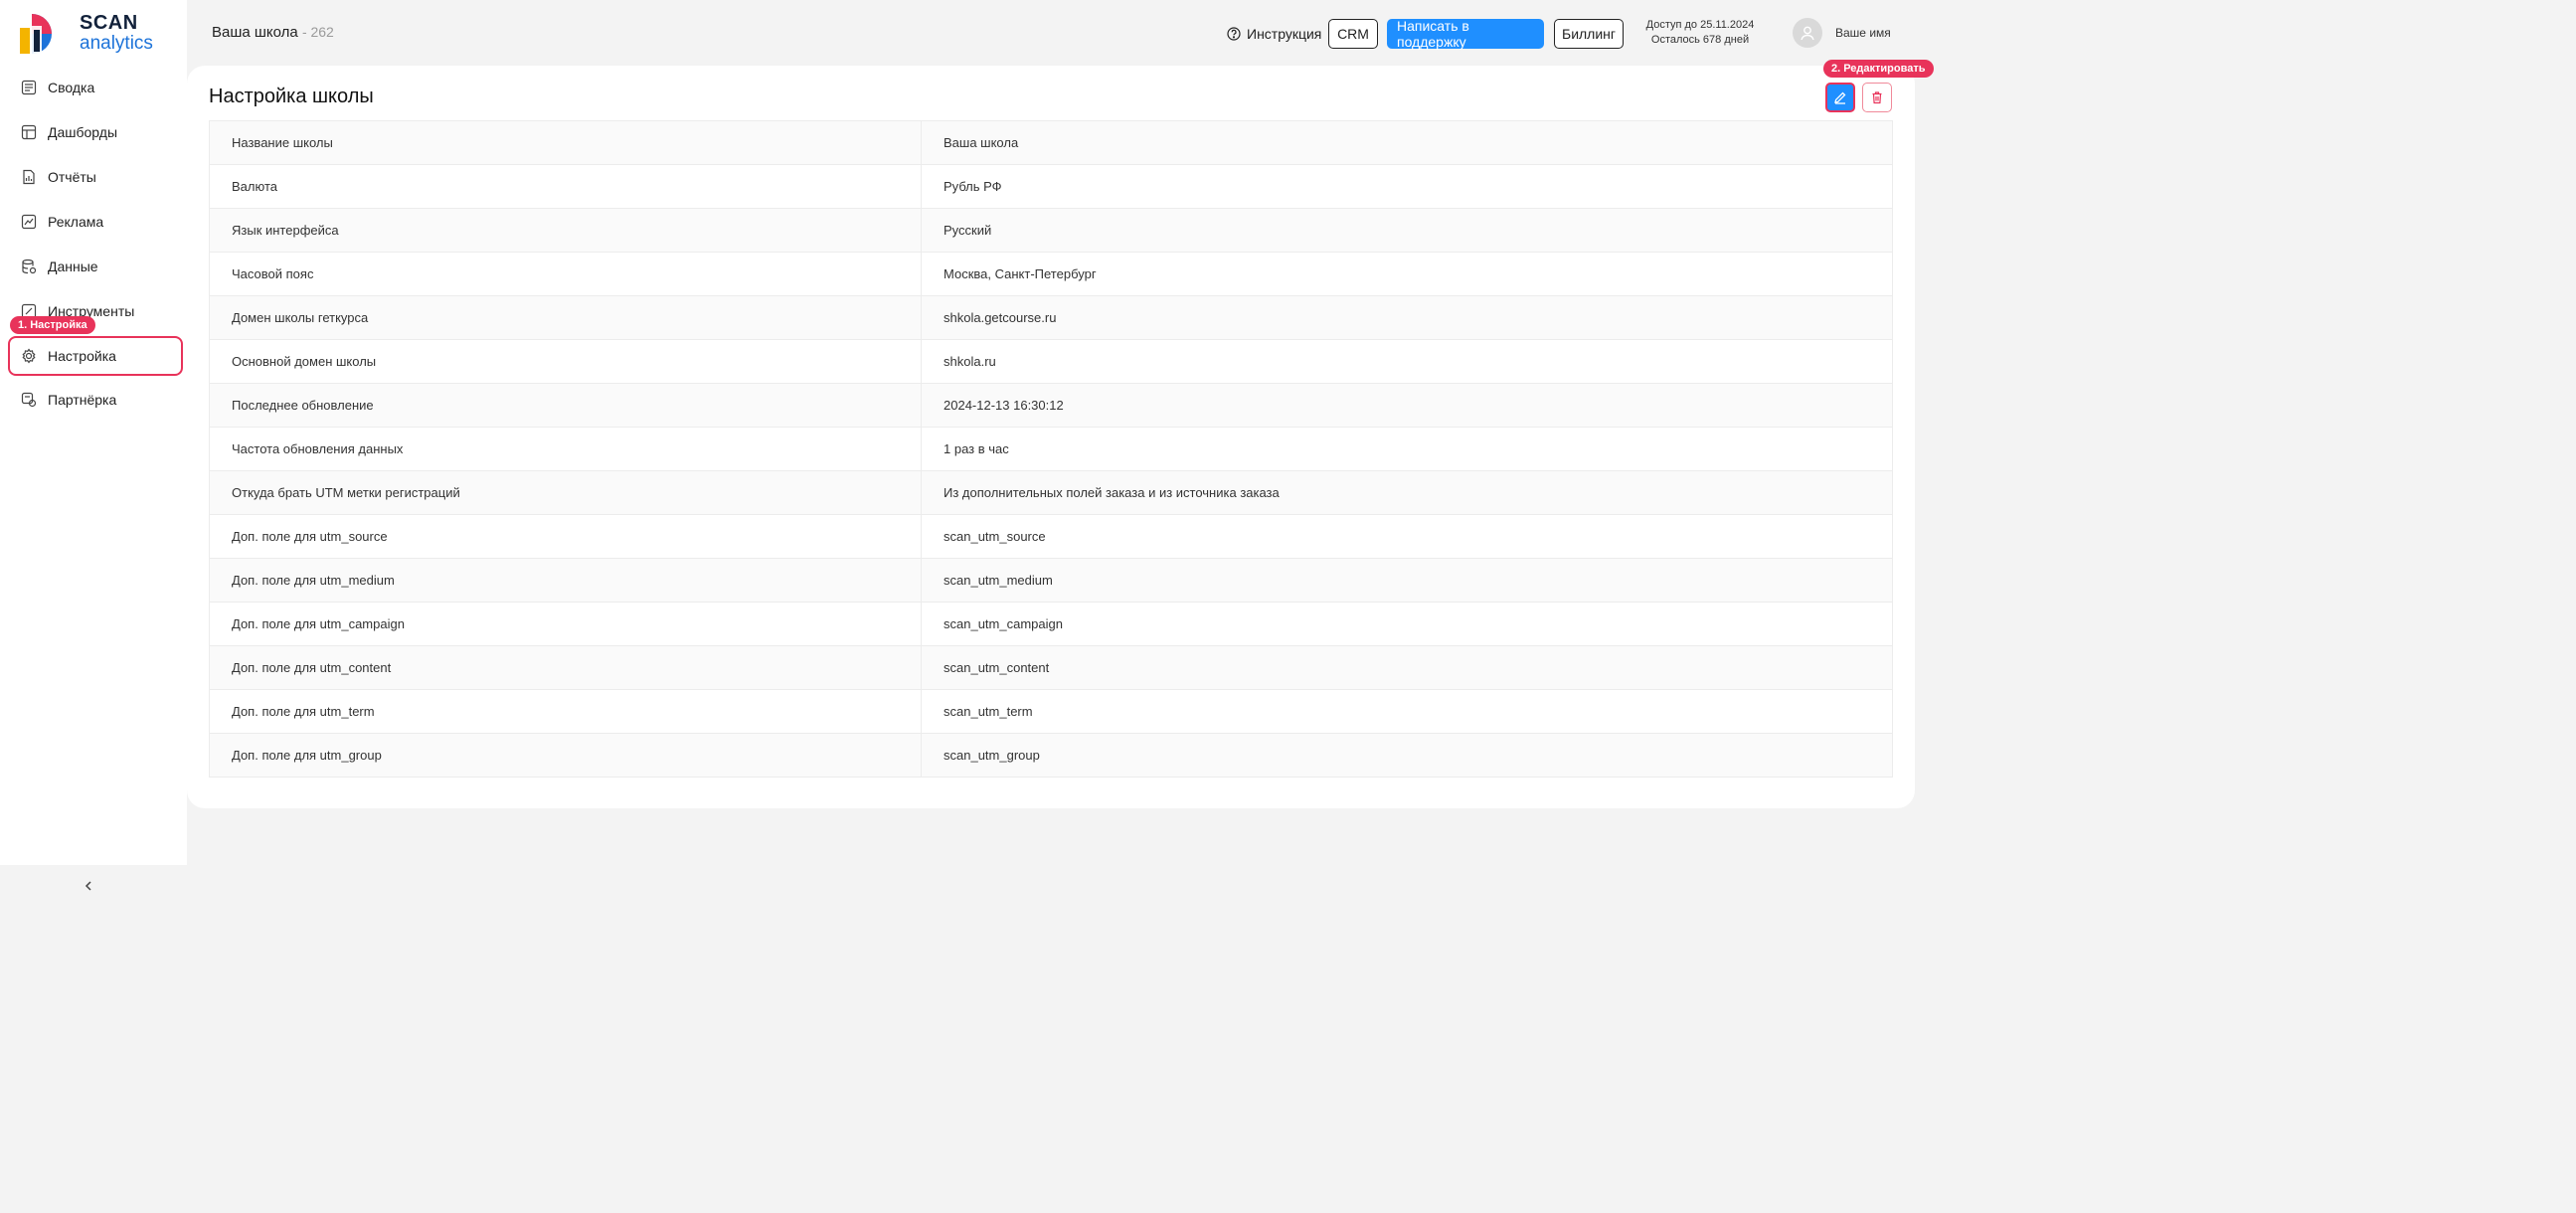 This screenshot has width=2576, height=1213. What do you see at coordinates (1051, 756) in the screenshot?
I see `table-row: Доп. поле для utm_group scan_utm_group` at bounding box center [1051, 756].